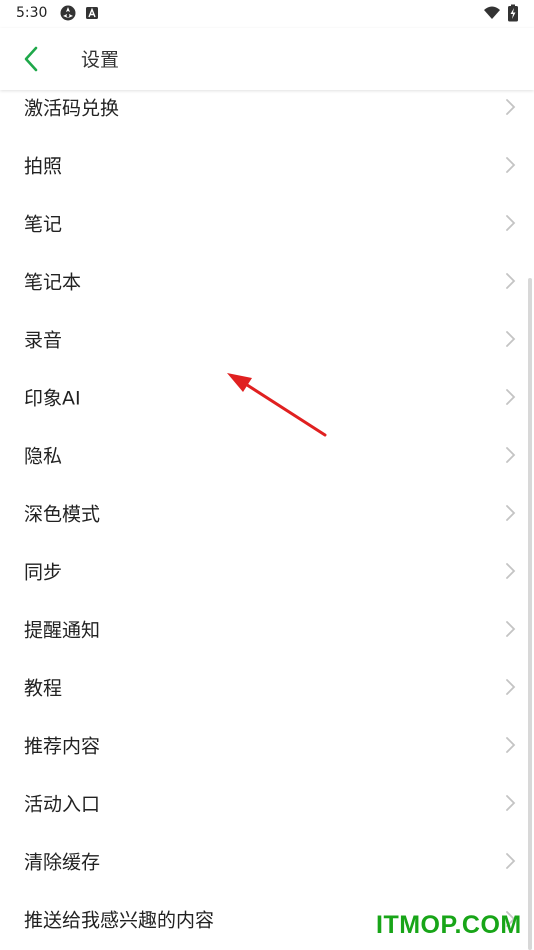  I want to click on settings-item-recording: 录音, so click(267, 339).